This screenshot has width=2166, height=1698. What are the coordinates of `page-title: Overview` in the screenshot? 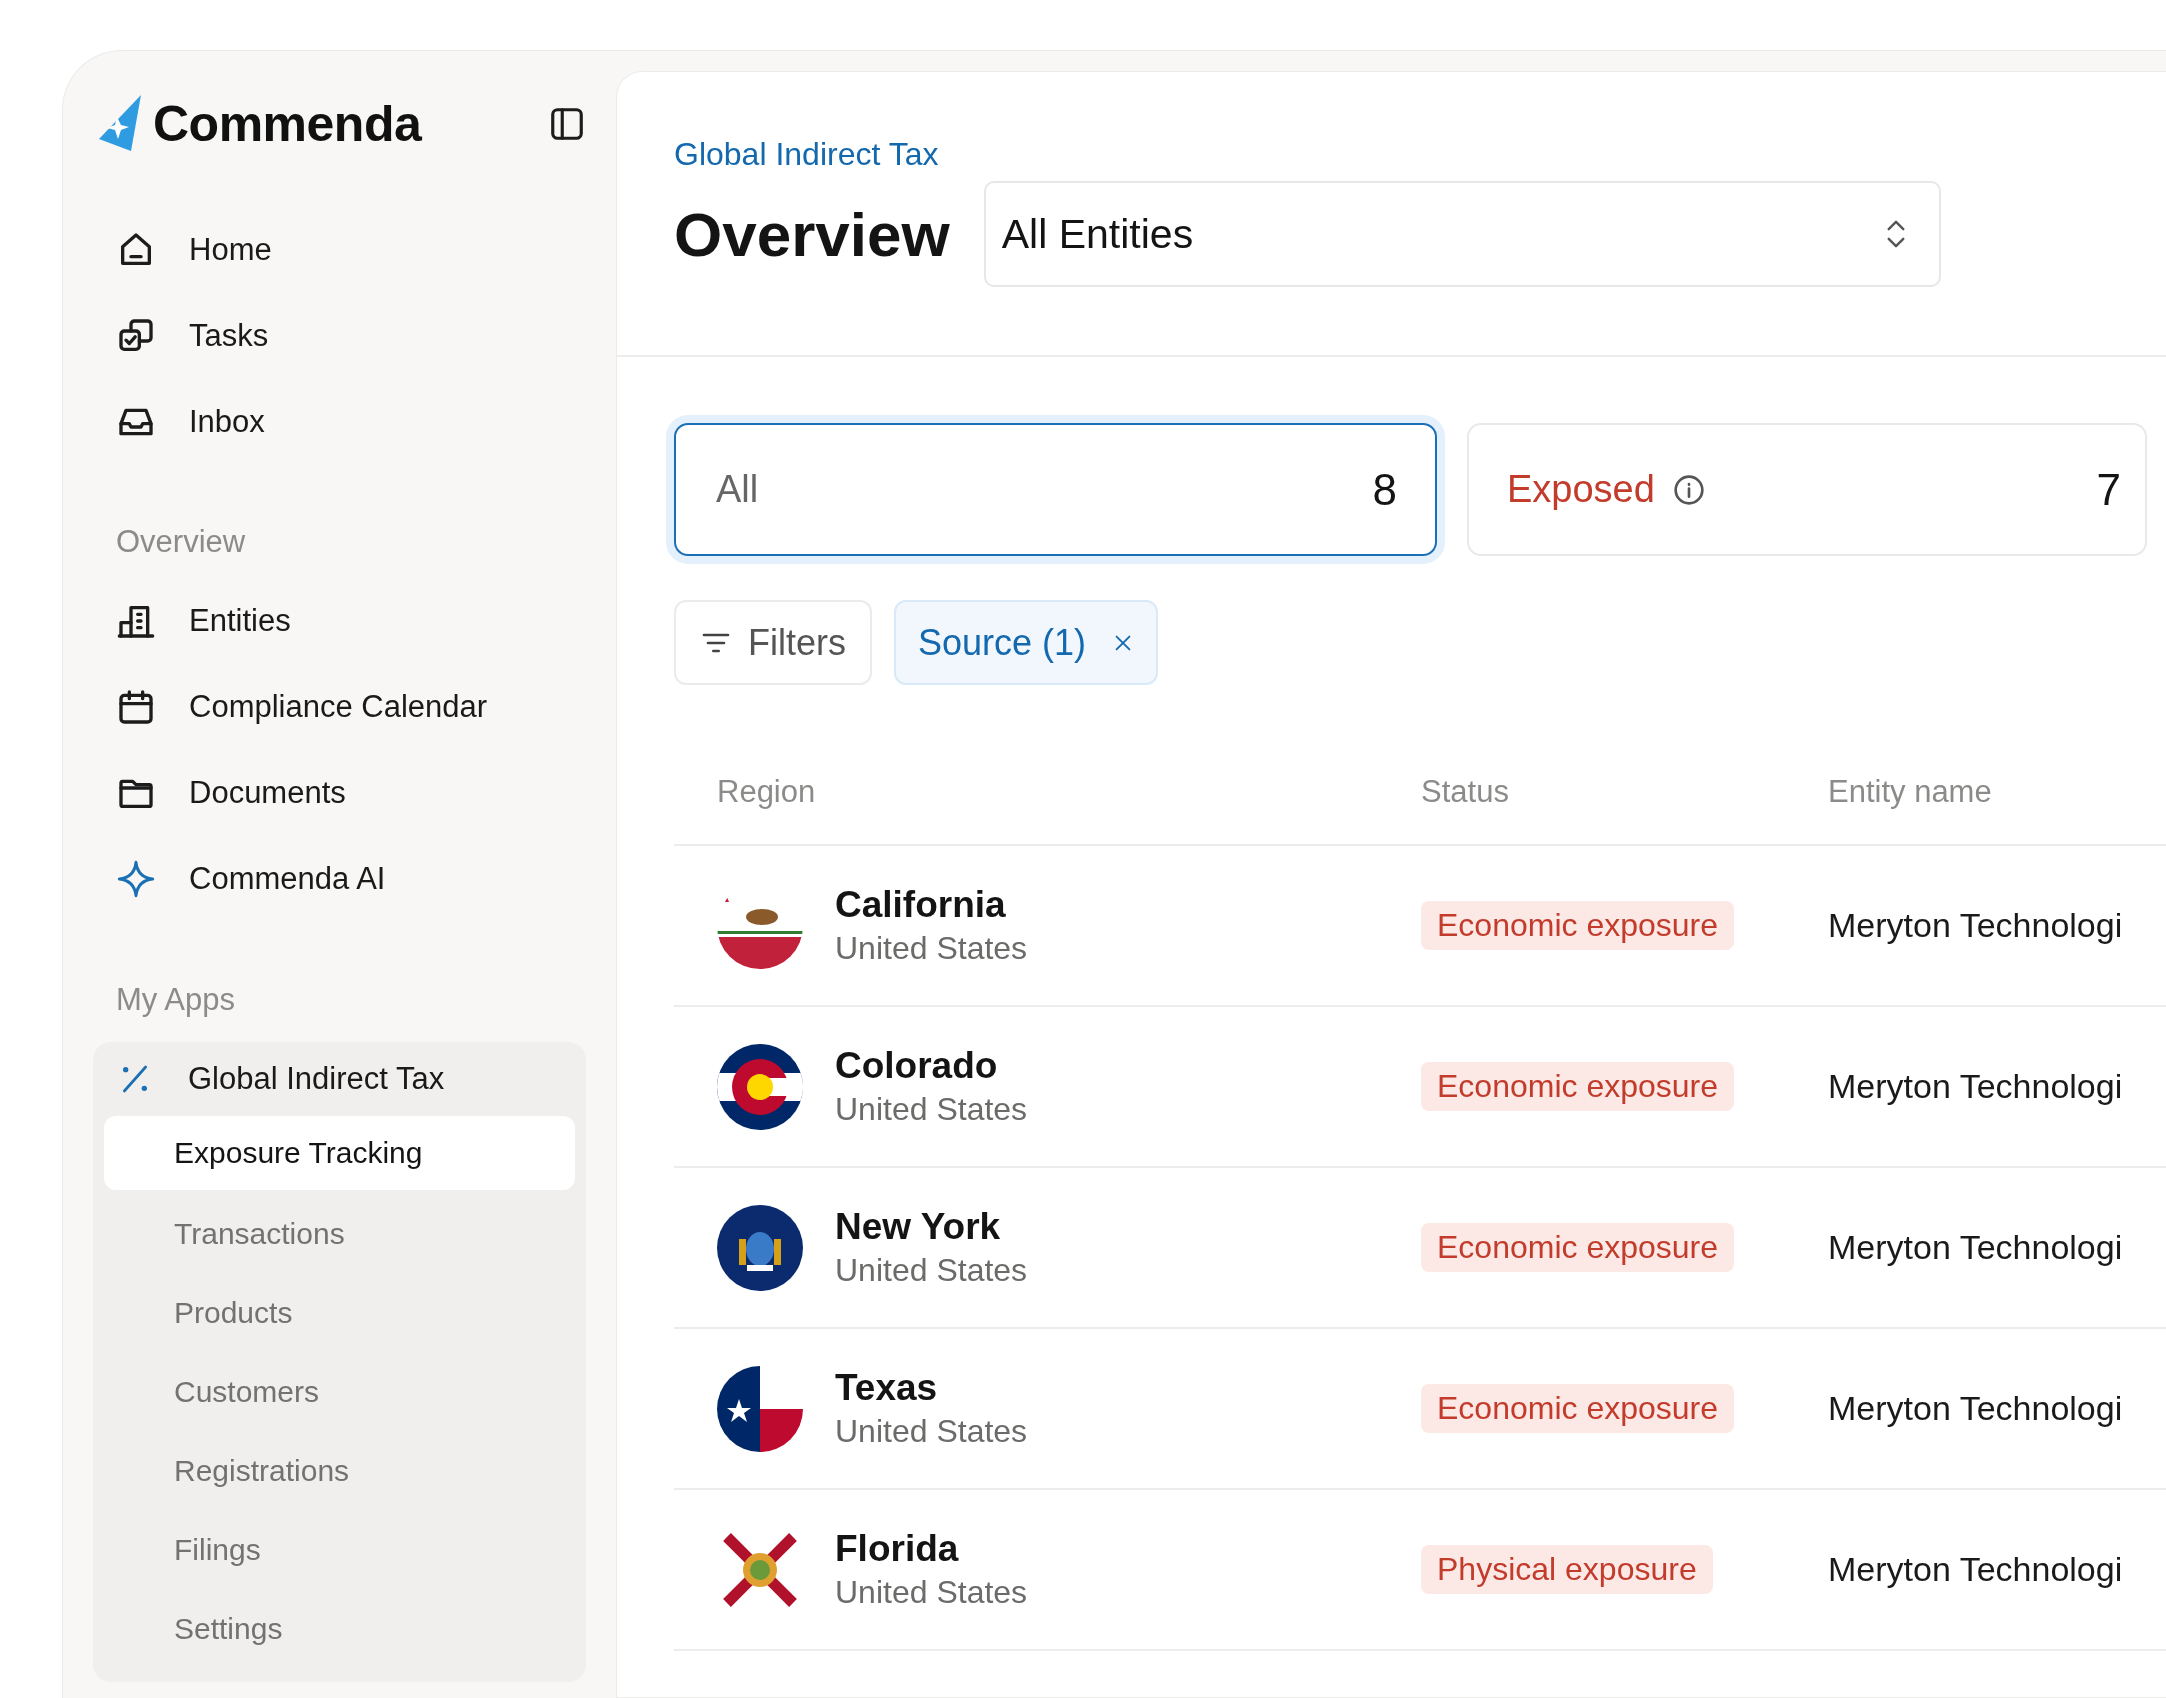 It's located at (812, 234).